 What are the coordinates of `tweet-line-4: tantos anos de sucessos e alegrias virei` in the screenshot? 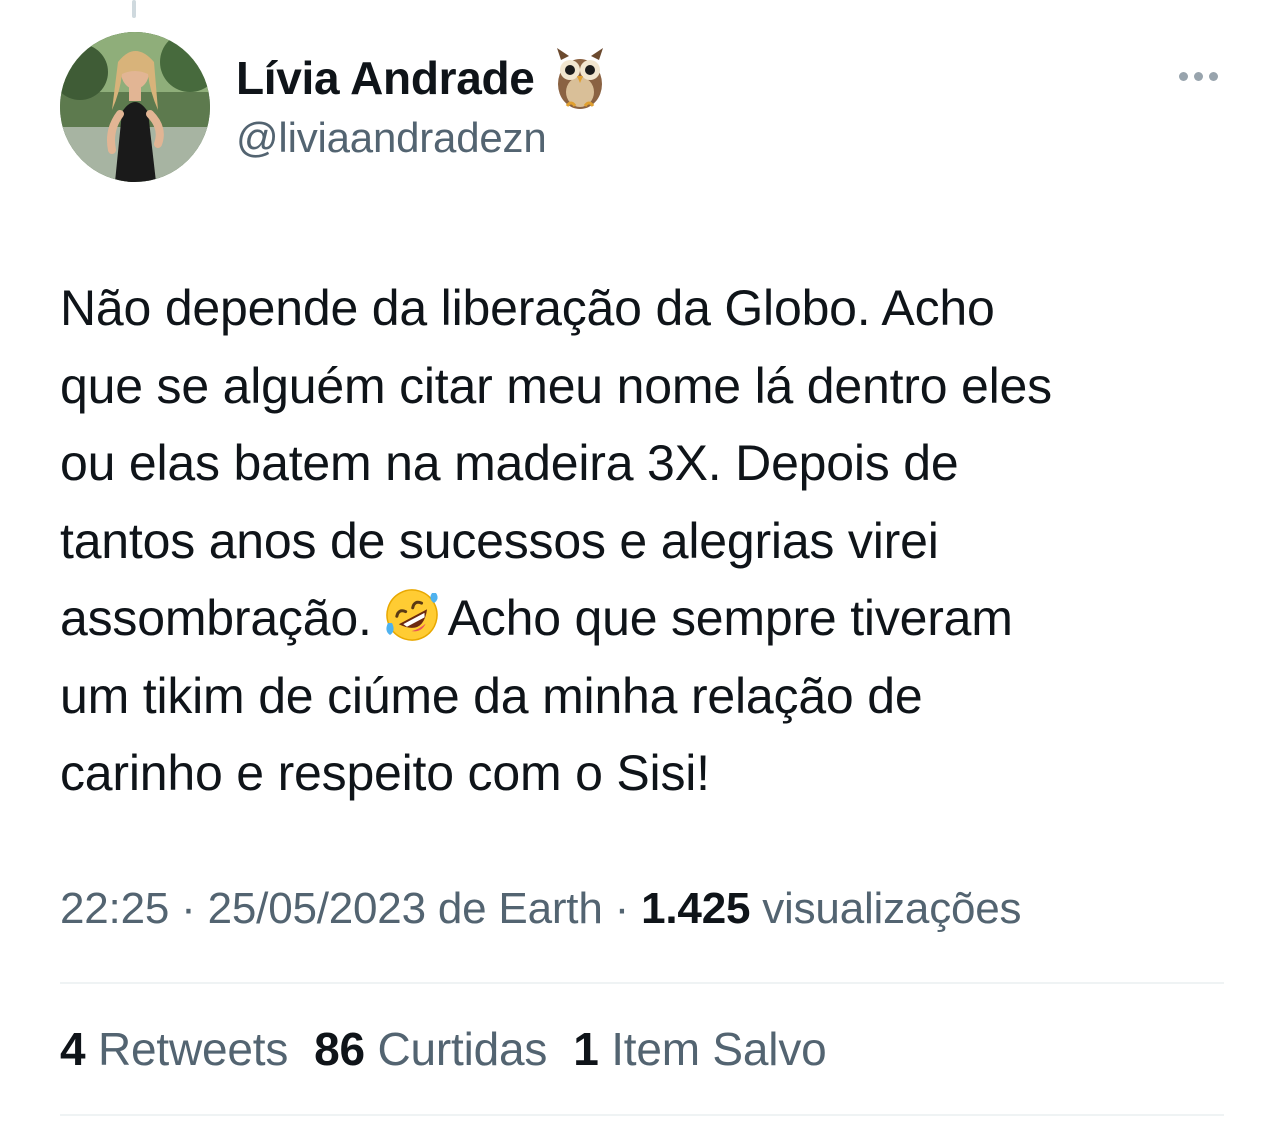 It's located at (499, 540).